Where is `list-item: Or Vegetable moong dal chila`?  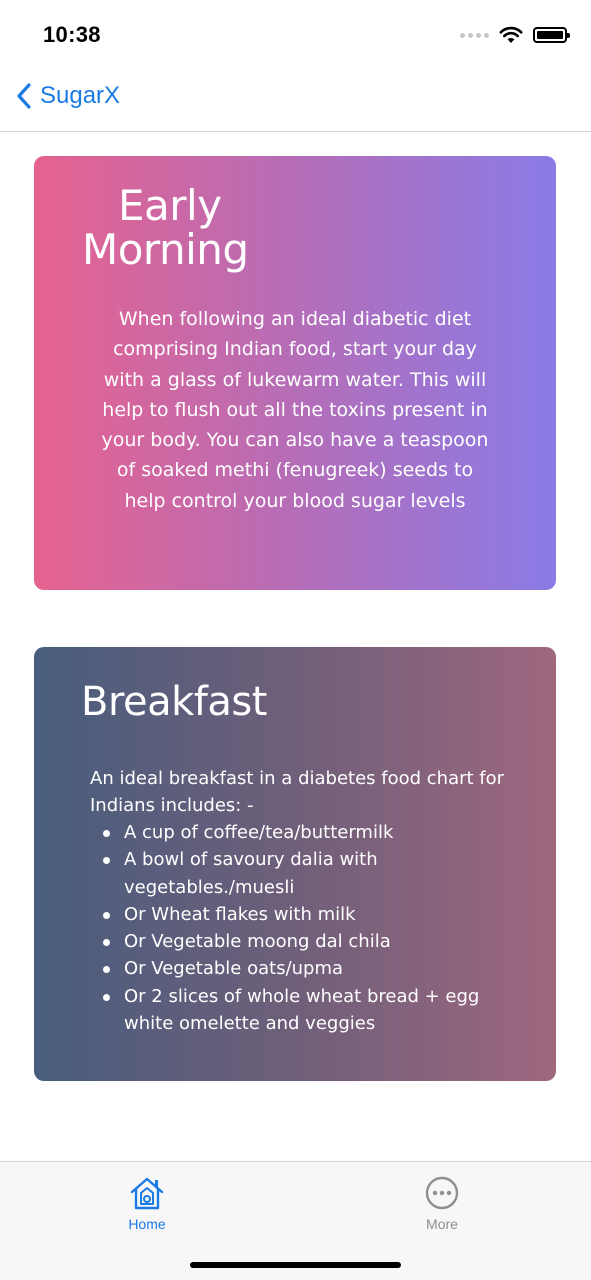
list-item: Or Vegetable moong dal chila is located at coordinates (300, 941).